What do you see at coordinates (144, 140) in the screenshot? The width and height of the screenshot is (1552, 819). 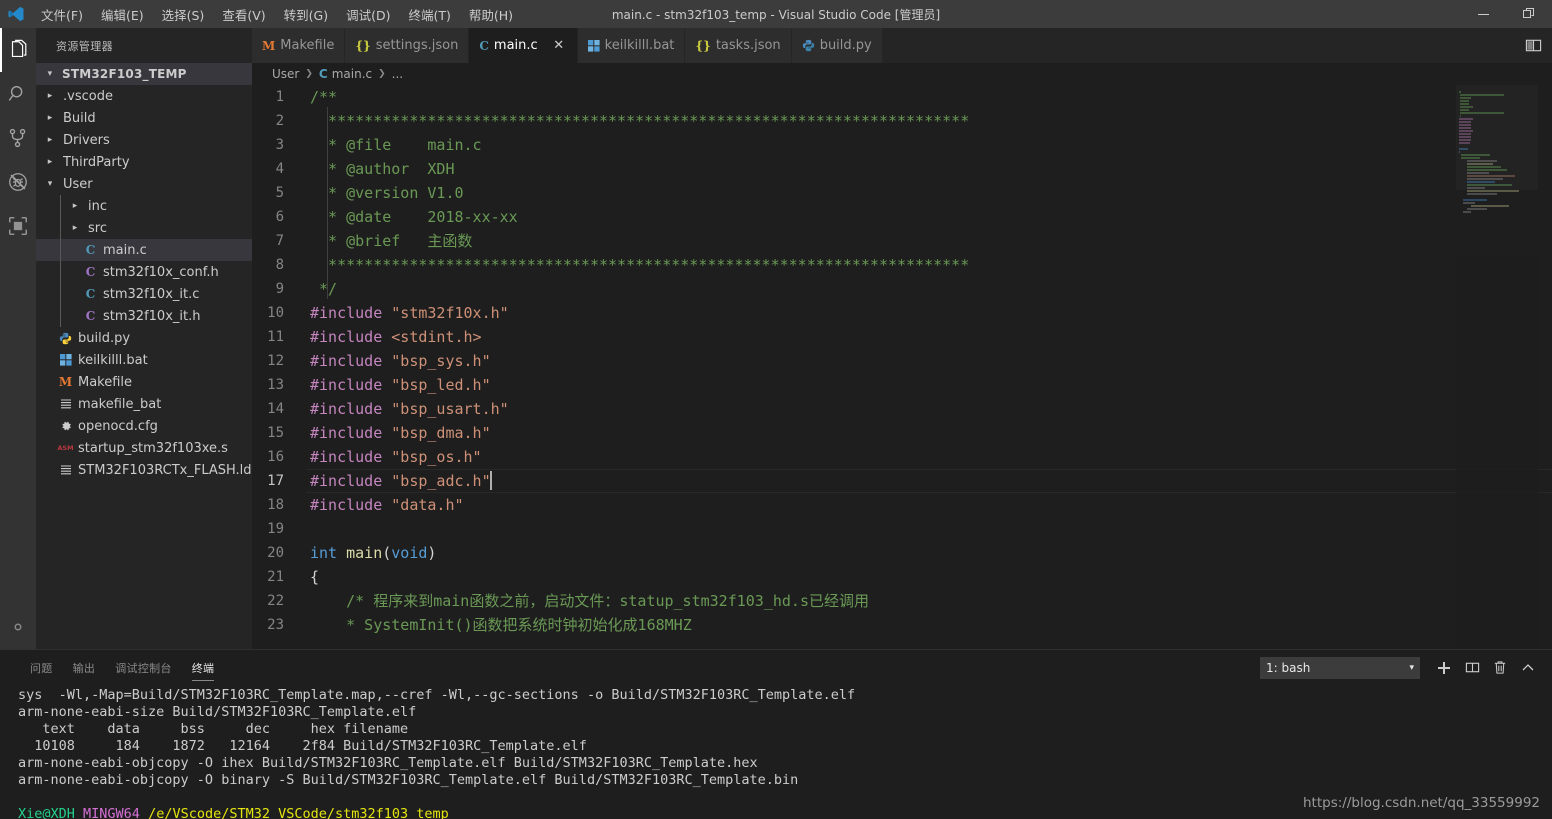 I see `tree-item-drivers: ▸ Drivers` at bounding box center [144, 140].